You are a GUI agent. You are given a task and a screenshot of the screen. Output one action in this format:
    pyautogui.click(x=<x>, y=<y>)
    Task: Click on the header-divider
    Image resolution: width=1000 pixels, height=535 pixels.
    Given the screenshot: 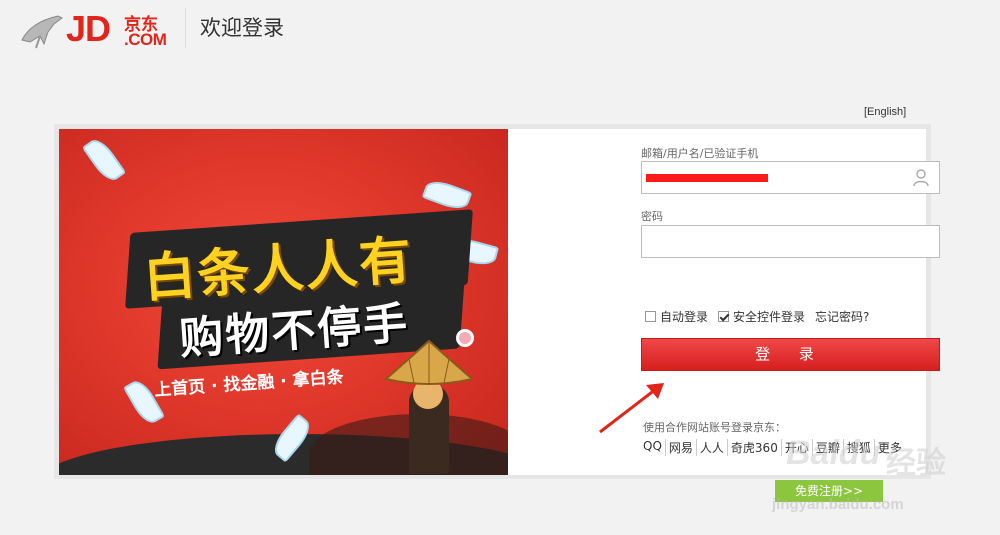 What is the action you would take?
    pyautogui.click(x=185, y=28)
    